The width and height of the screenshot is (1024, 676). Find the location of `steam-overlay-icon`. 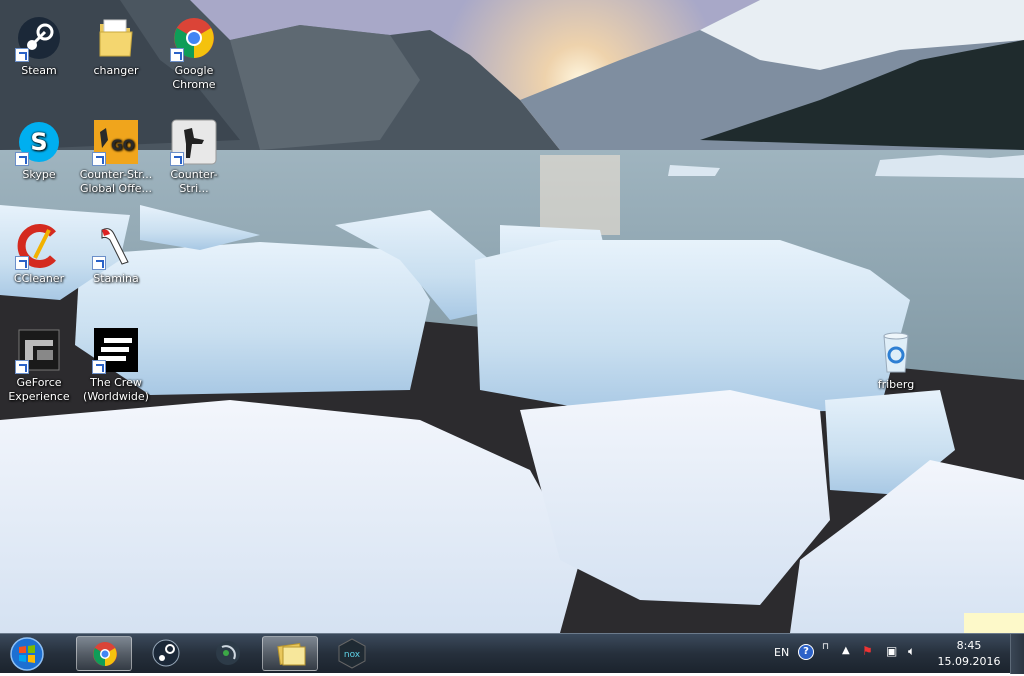

steam-overlay-icon is located at coordinates (228, 653).